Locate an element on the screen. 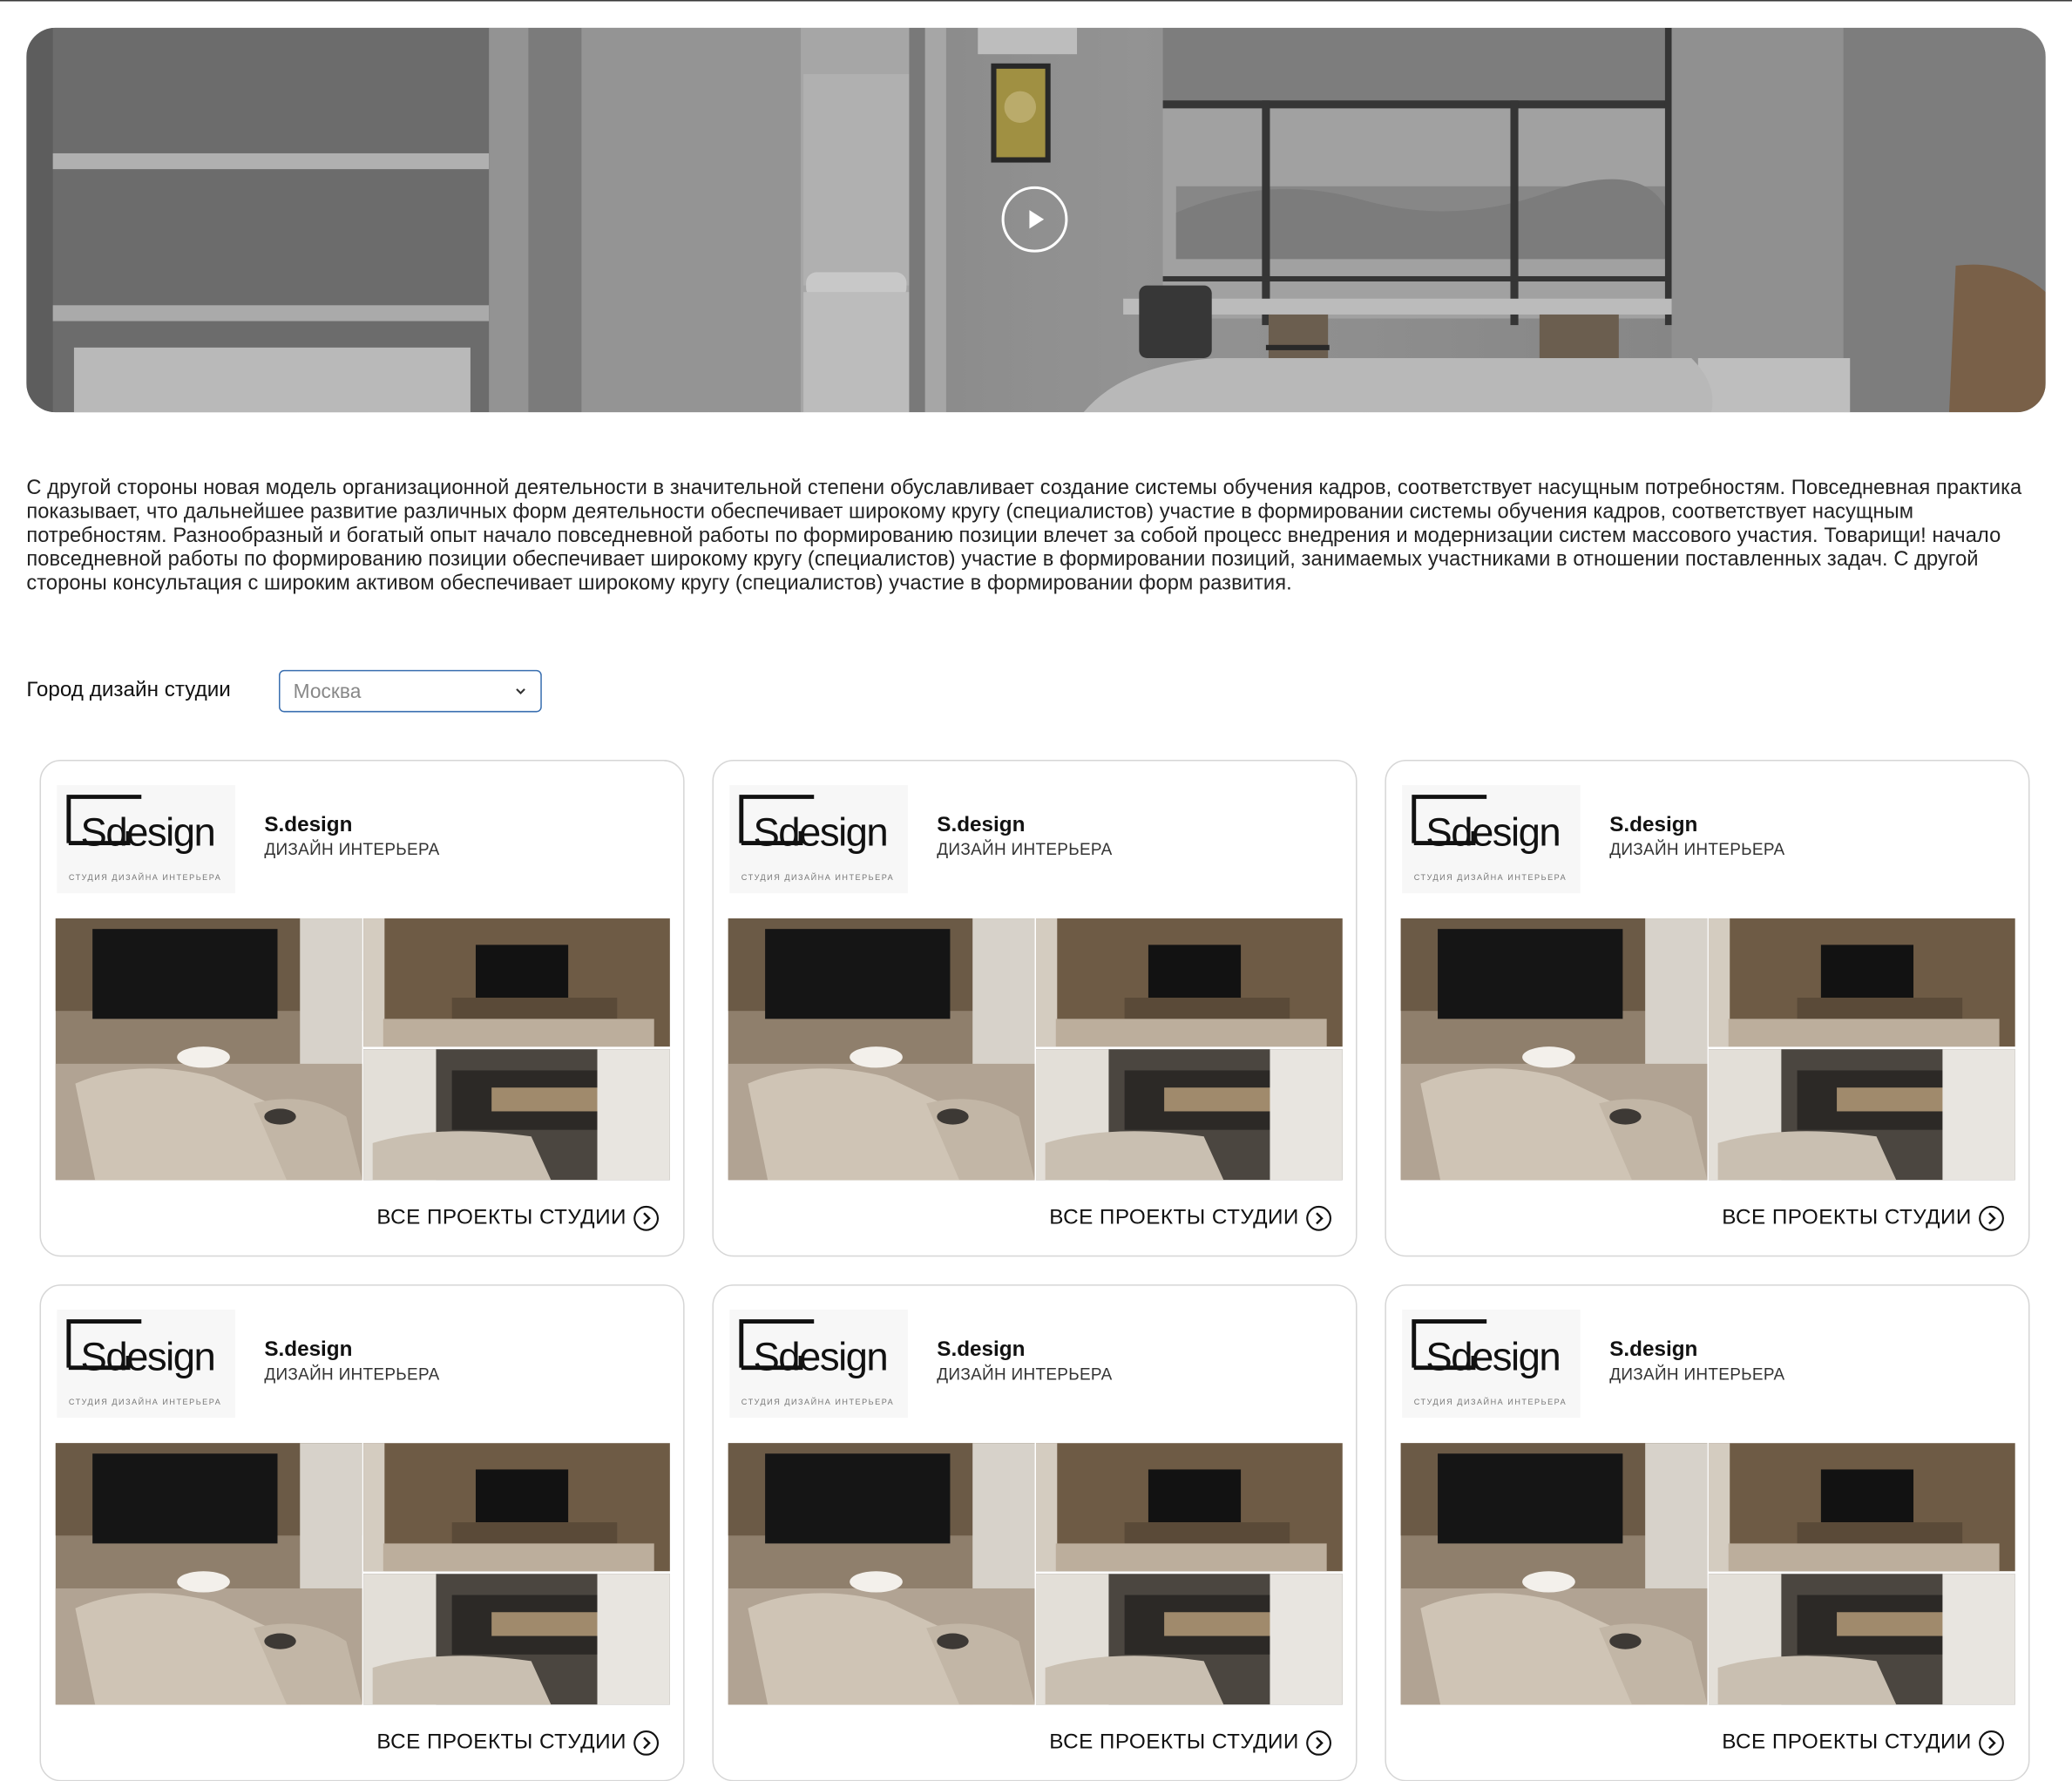  play-icon is located at coordinates (1037, 219).